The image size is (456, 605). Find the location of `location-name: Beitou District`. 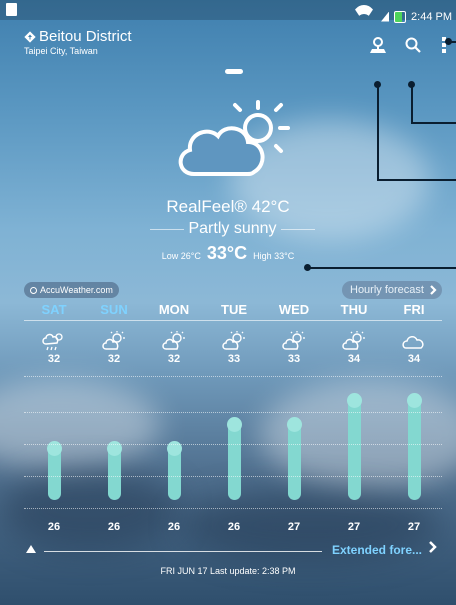

location-name: Beitou District is located at coordinates (85, 36).